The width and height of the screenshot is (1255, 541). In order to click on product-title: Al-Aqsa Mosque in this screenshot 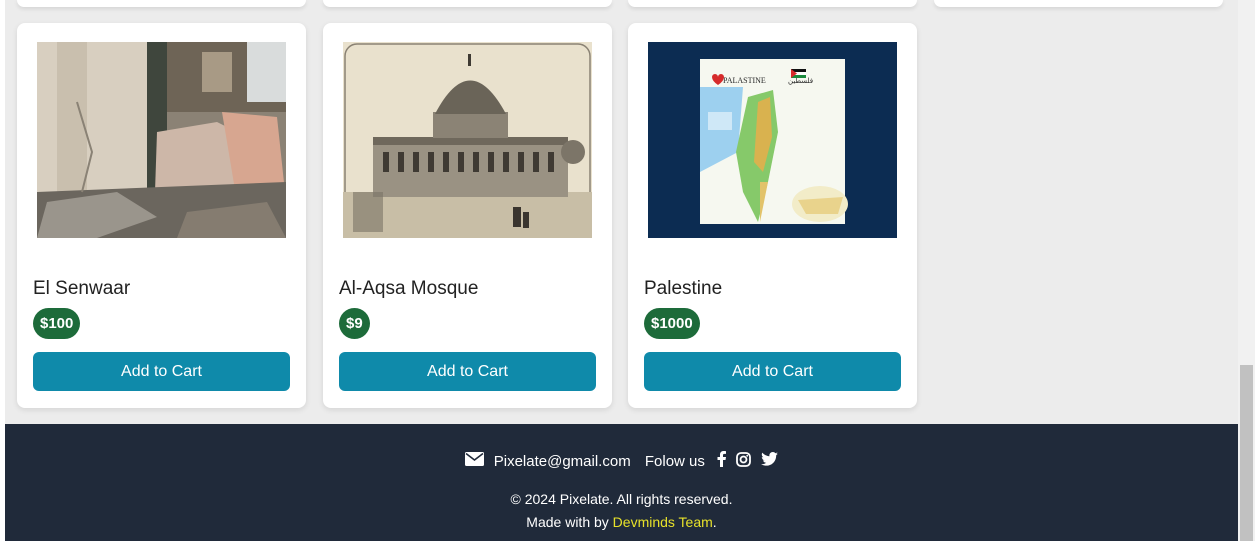, I will do `click(409, 288)`.